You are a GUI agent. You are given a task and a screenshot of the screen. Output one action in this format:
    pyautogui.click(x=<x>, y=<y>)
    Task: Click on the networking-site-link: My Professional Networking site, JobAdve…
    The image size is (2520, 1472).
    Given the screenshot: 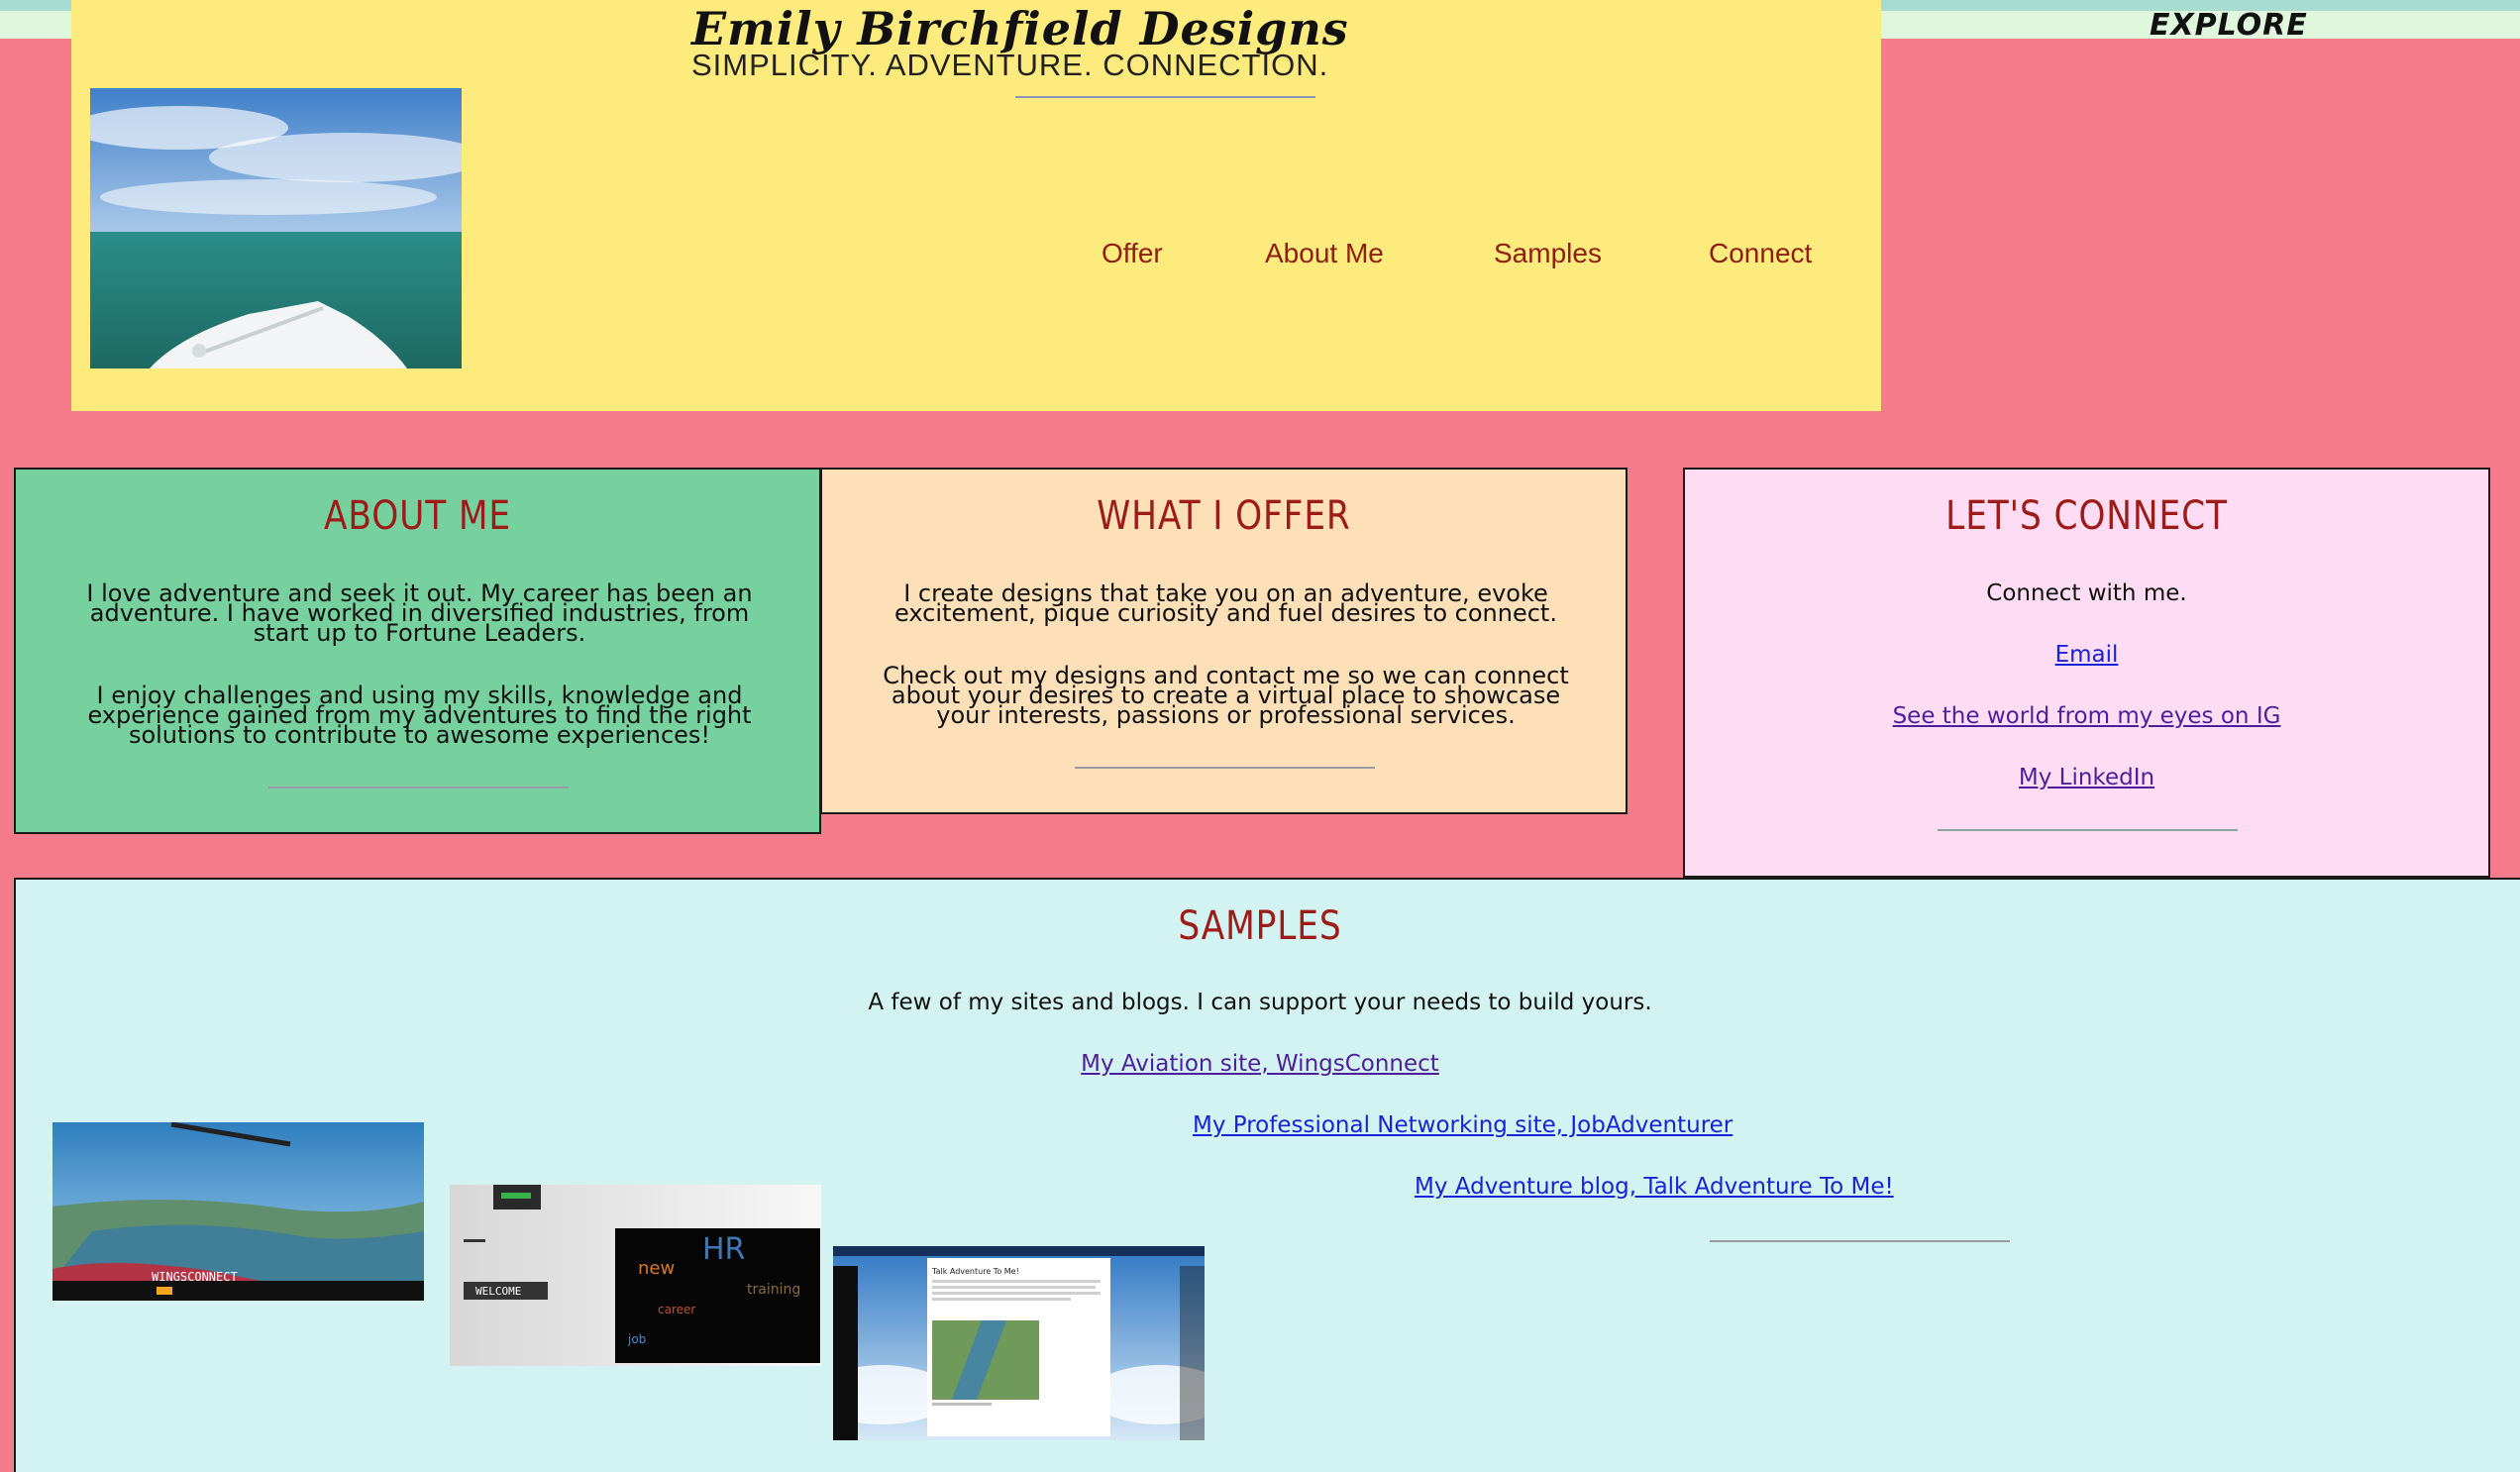 What is the action you would take?
    pyautogui.click(x=1462, y=1125)
    